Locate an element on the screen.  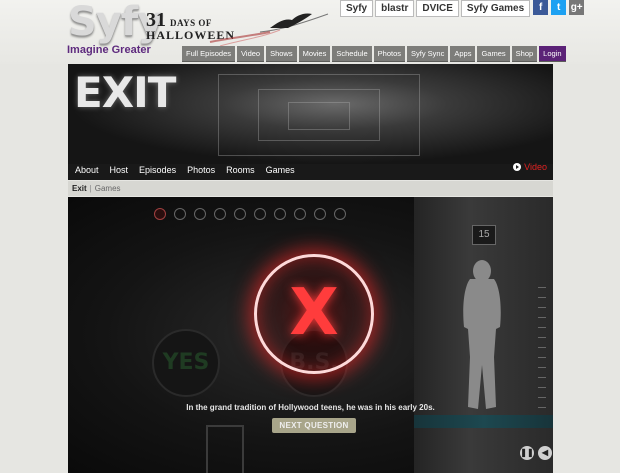
result-indicator: X is located at coordinates (314, 314).